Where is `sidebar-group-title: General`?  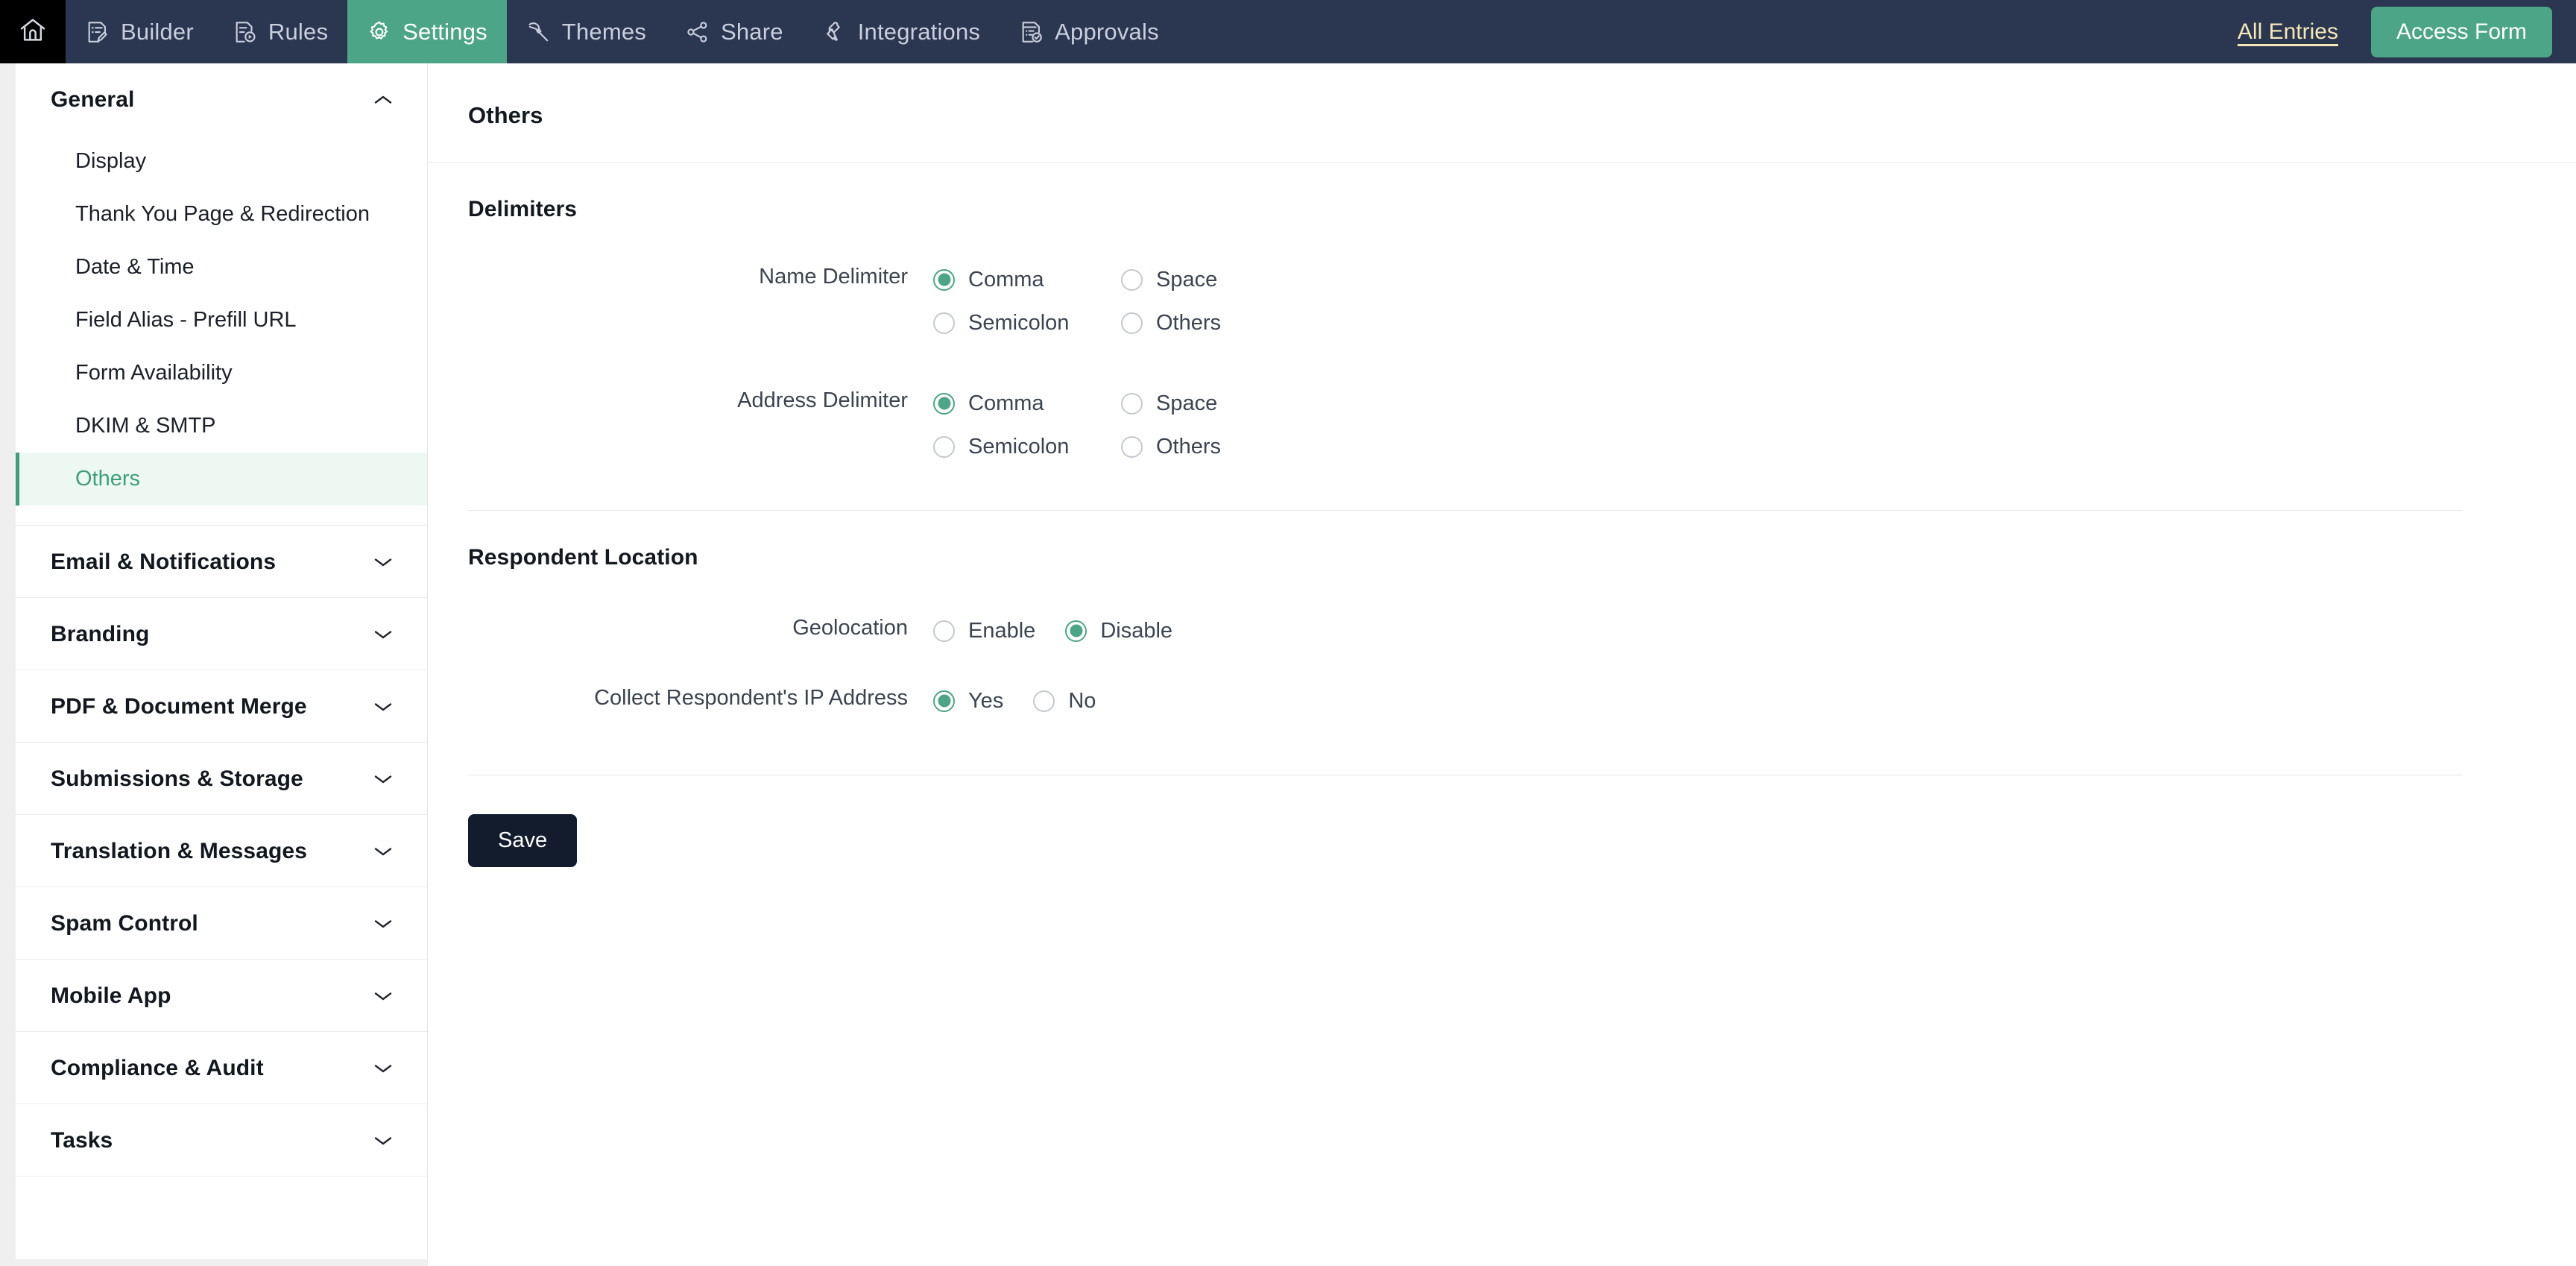 sidebar-group-title: General is located at coordinates (93, 99).